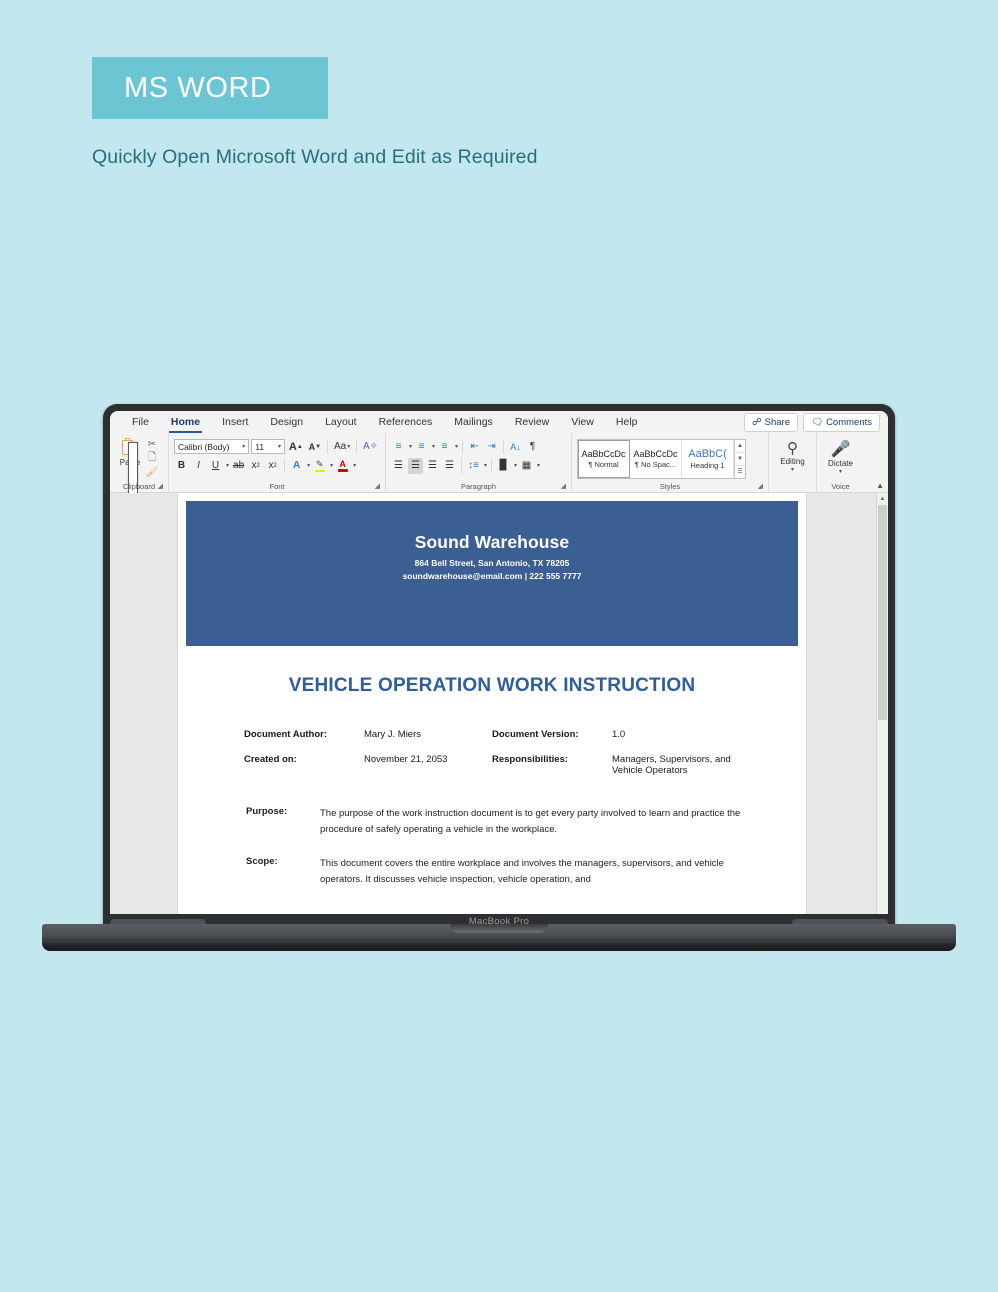 The height and width of the screenshot is (1292, 998). Describe the element at coordinates (235, 422) in the screenshot. I see `tab-insert: Insert` at that location.